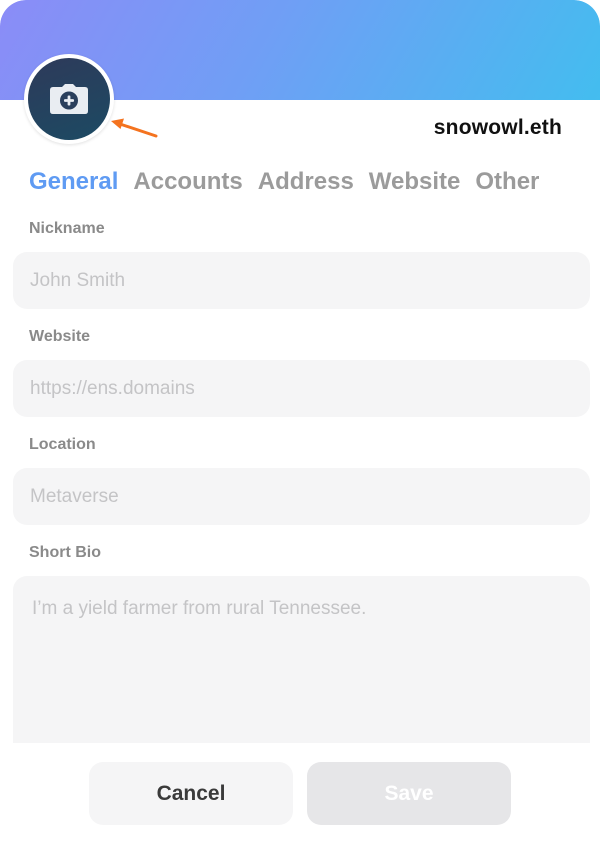  I want to click on avatar-upload-button, so click(69, 99).